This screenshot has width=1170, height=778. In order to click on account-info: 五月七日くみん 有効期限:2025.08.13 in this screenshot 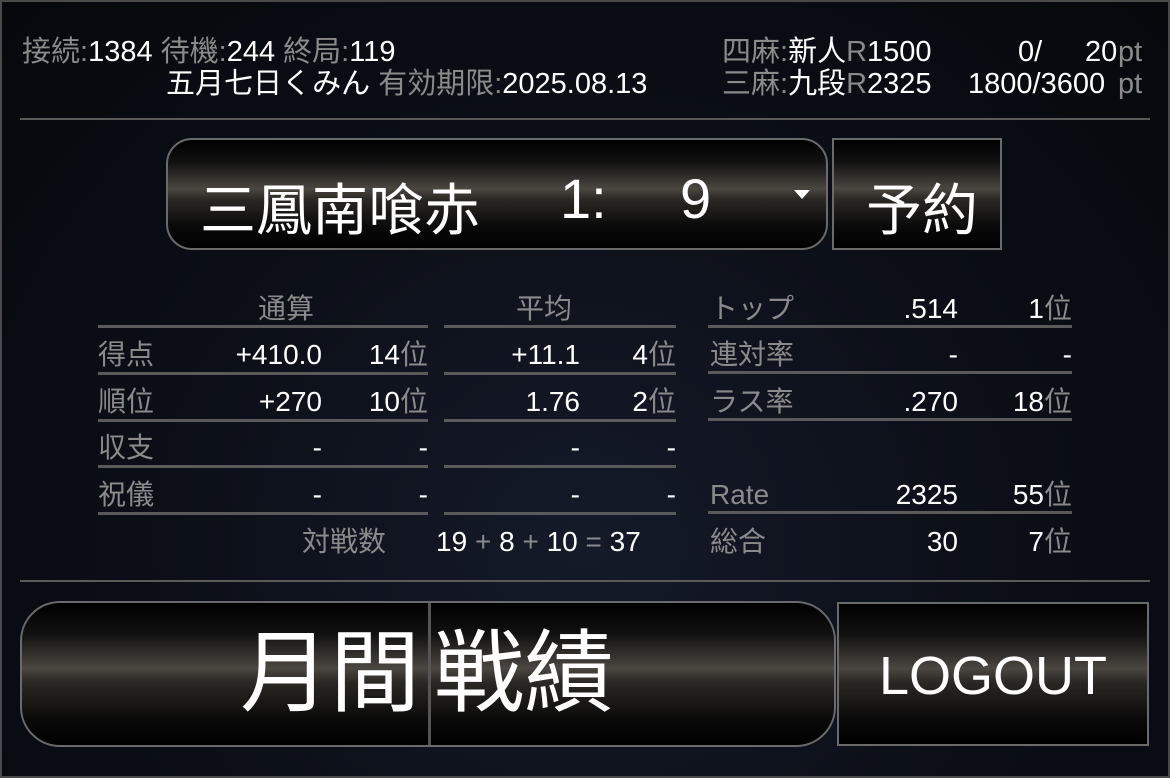, I will do `click(407, 84)`.